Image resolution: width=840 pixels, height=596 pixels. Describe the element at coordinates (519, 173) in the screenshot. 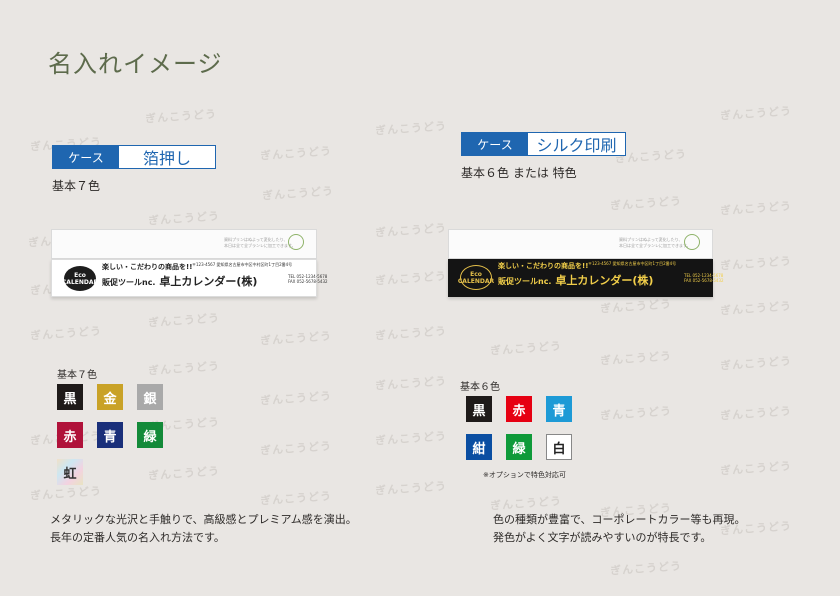

I see `method-subtitle: 基本６色 または 特色` at that location.